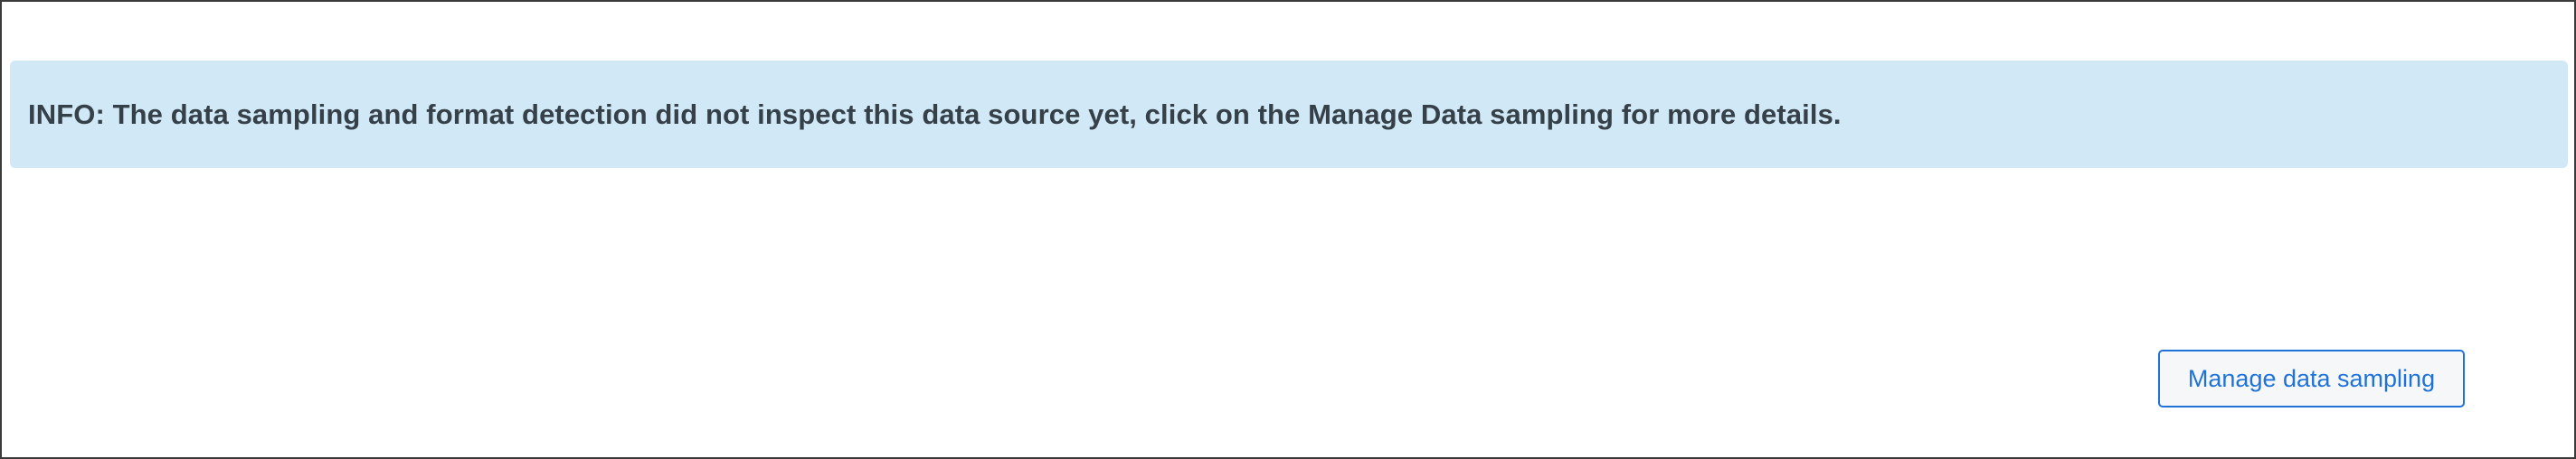 This screenshot has width=2576, height=459. Describe the element at coordinates (2312, 378) in the screenshot. I see `manage-data-sampling-button: Manage data sampling` at that location.